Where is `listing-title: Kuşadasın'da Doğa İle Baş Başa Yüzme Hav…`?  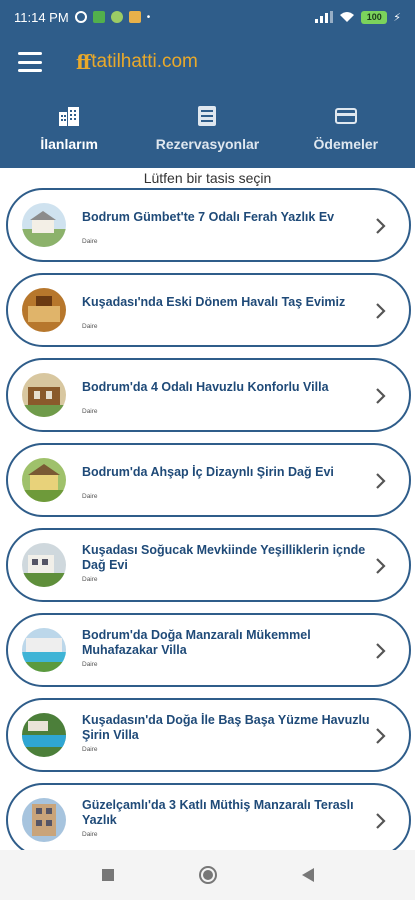
listing-title: Kuşadasın'da Doğa İle Baş Başa Yüzme Hav… is located at coordinates (226, 727).